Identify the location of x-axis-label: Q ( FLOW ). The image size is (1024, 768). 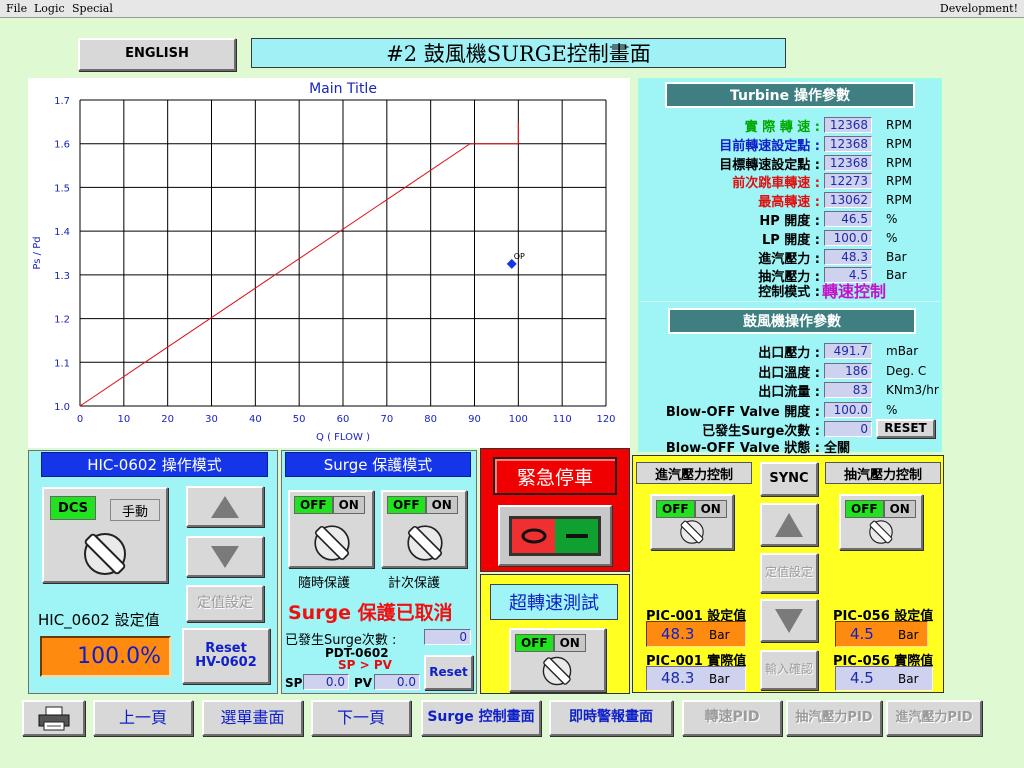
(343, 437).